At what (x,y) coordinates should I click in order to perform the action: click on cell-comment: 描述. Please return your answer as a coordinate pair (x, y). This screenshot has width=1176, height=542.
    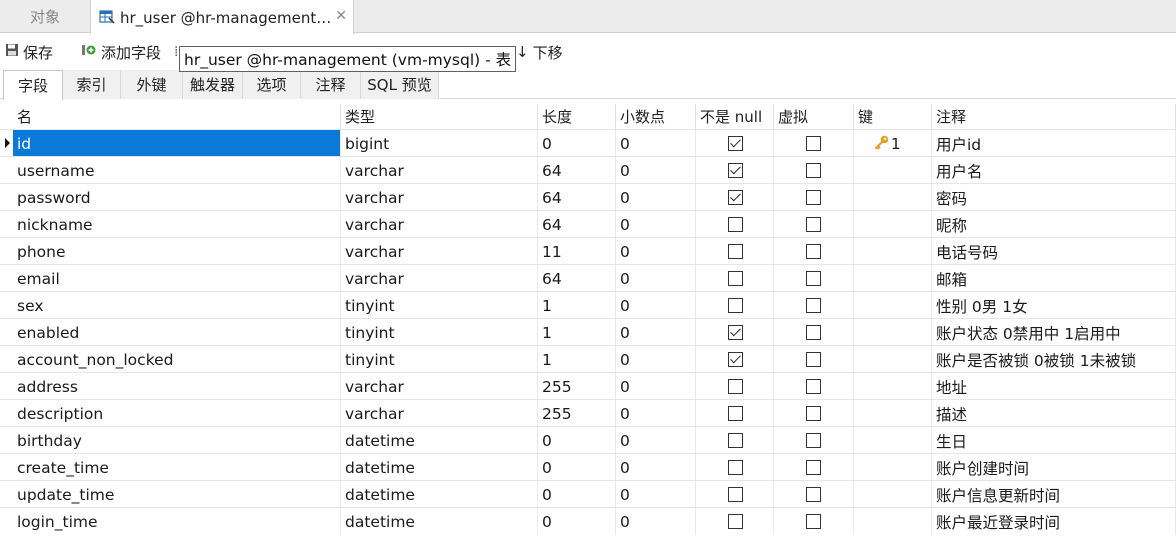
    Looking at the image, I should click on (1054, 413).